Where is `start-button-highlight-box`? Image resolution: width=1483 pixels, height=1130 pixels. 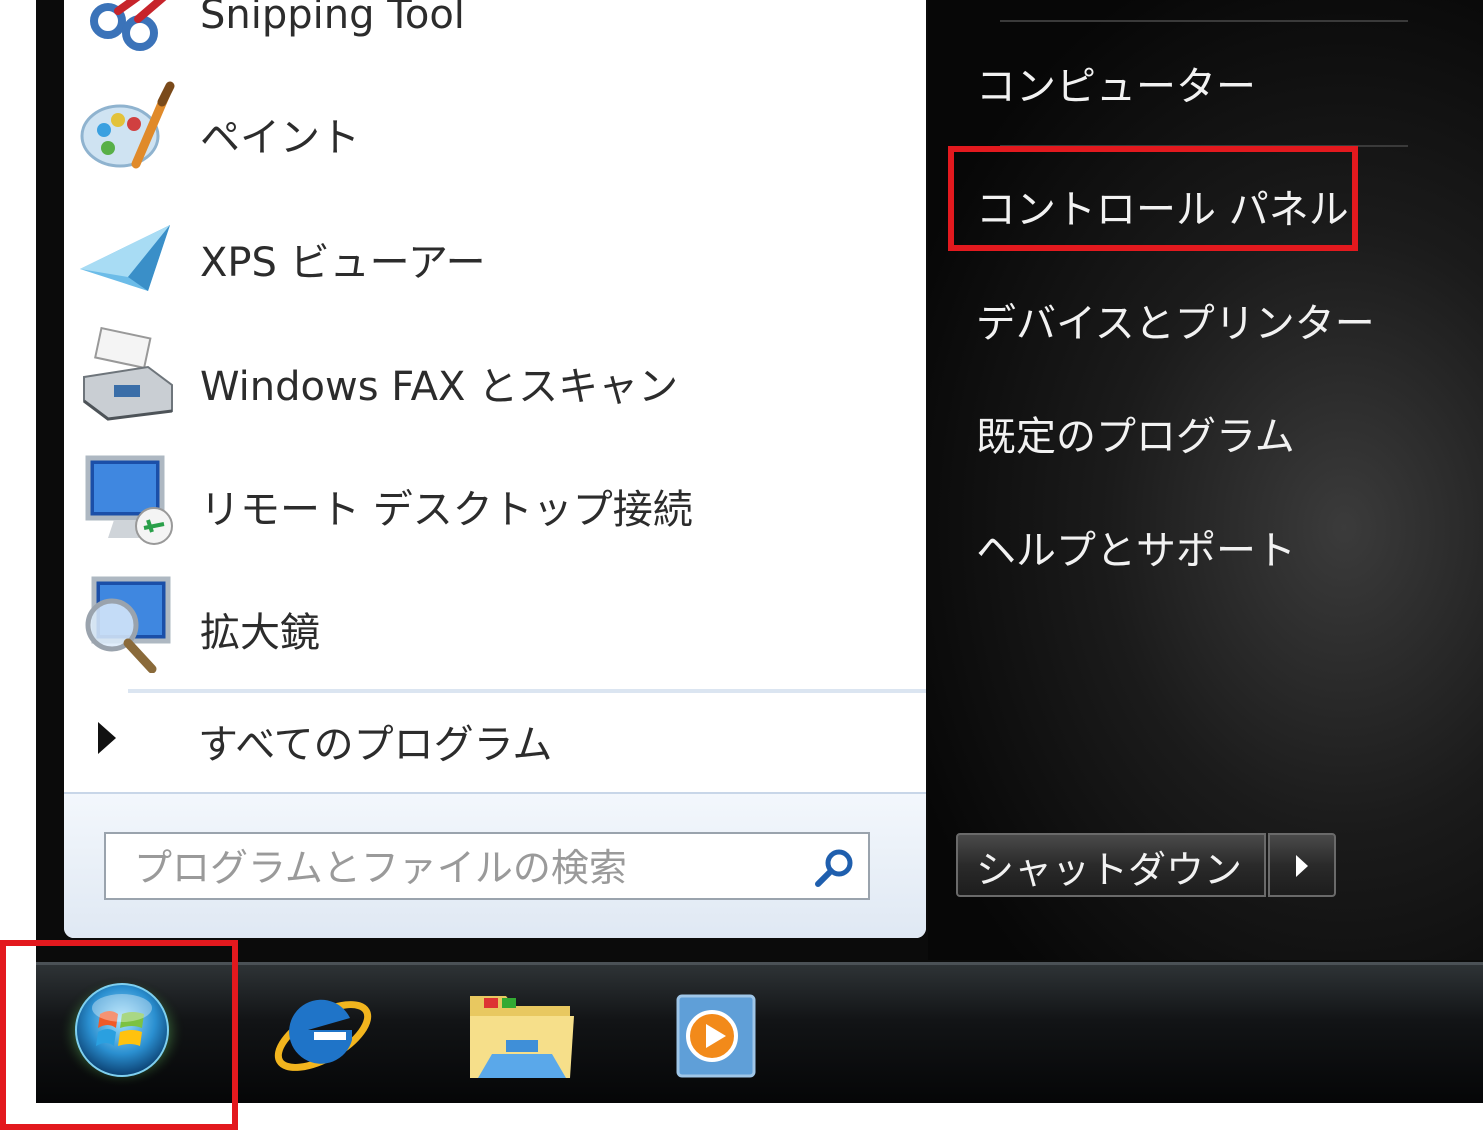
start-button-highlight-box is located at coordinates (119, 1035).